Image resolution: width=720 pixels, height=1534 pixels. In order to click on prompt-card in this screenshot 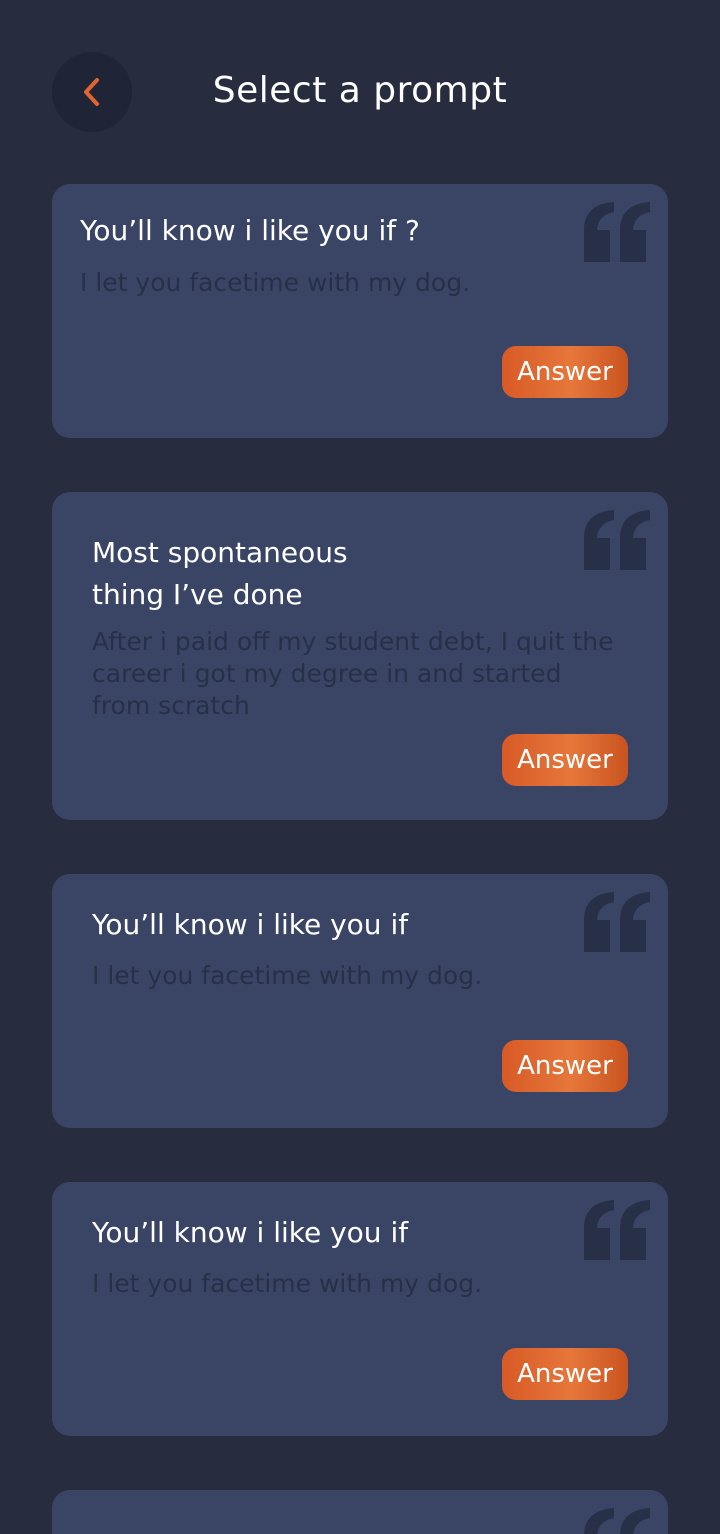, I will do `click(360, 1512)`.